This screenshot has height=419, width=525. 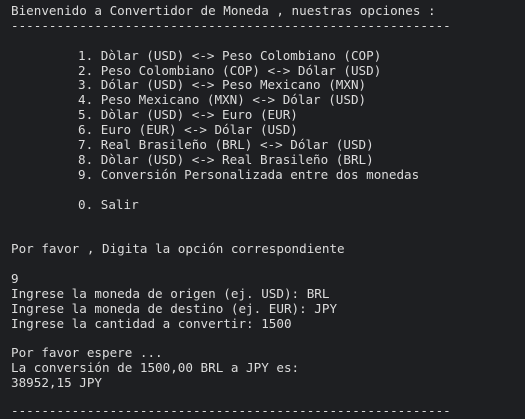 I want to click on menu-option-4: 4. Peso Mexicano (MXN) <-> Dólar (USD), so click(x=222, y=100).